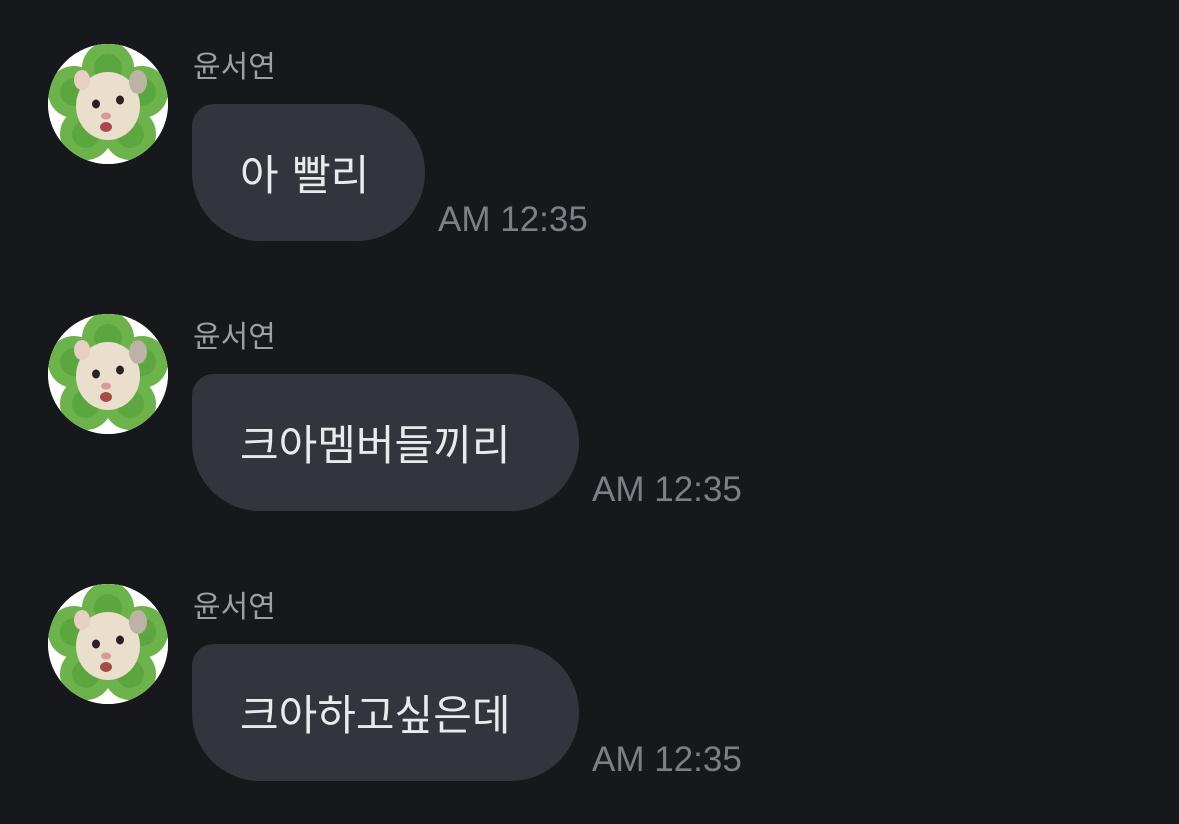  I want to click on message-bubble: 크아하고싶은데, so click(385, 712).